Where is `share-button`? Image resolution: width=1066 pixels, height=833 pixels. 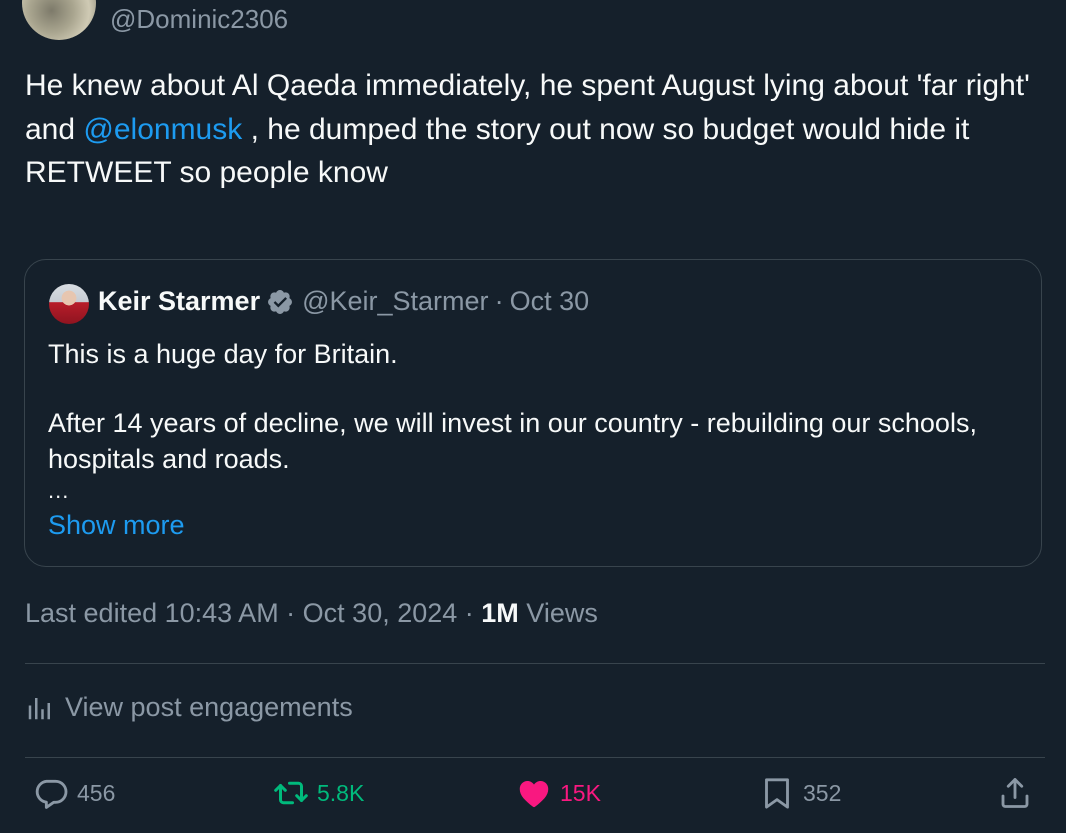 share-button is located at coordinates (1019, 793).